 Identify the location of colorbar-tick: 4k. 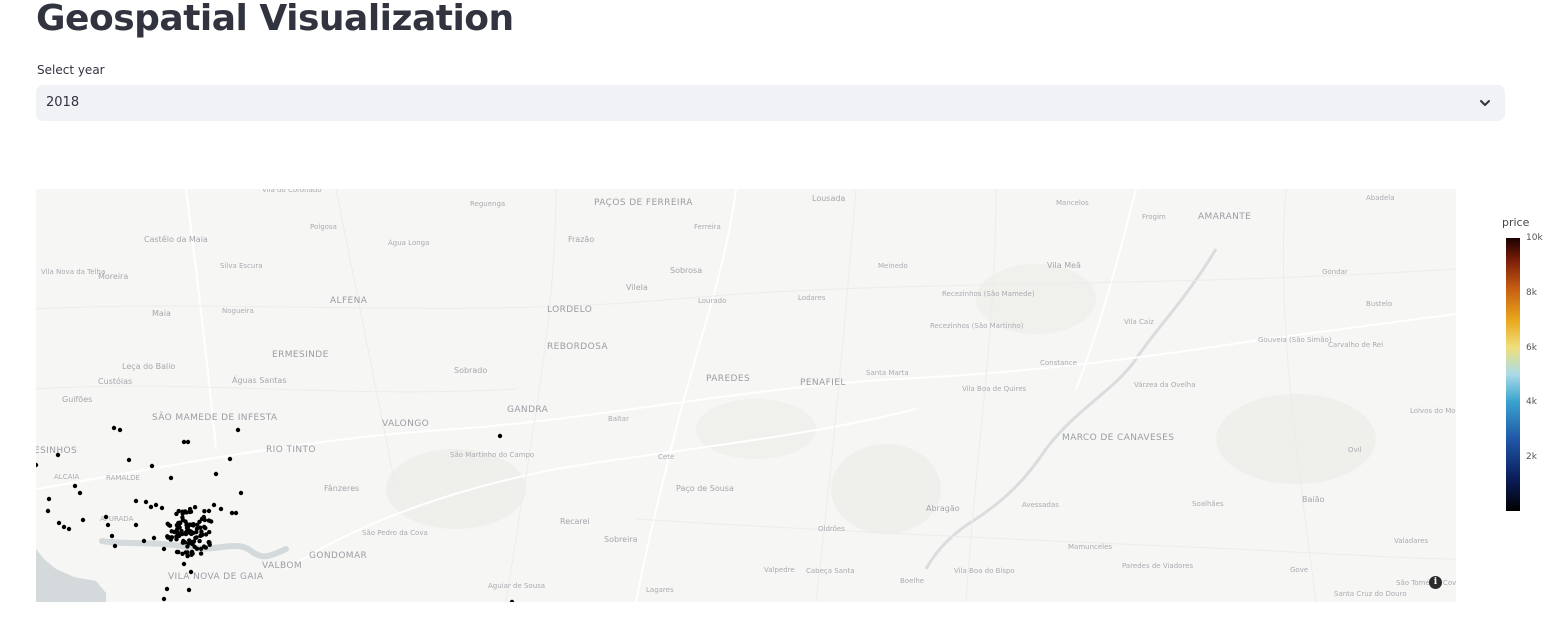
(1531, 402).